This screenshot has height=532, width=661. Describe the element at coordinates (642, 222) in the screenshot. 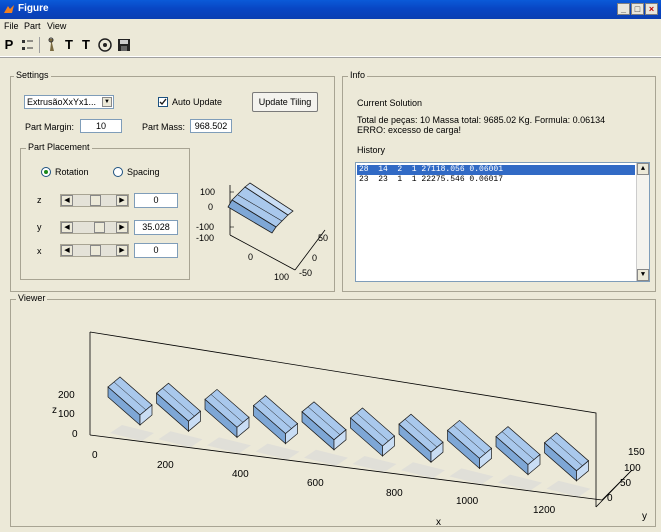

I see `history-scrollbar: ▲ ▼` at that location.